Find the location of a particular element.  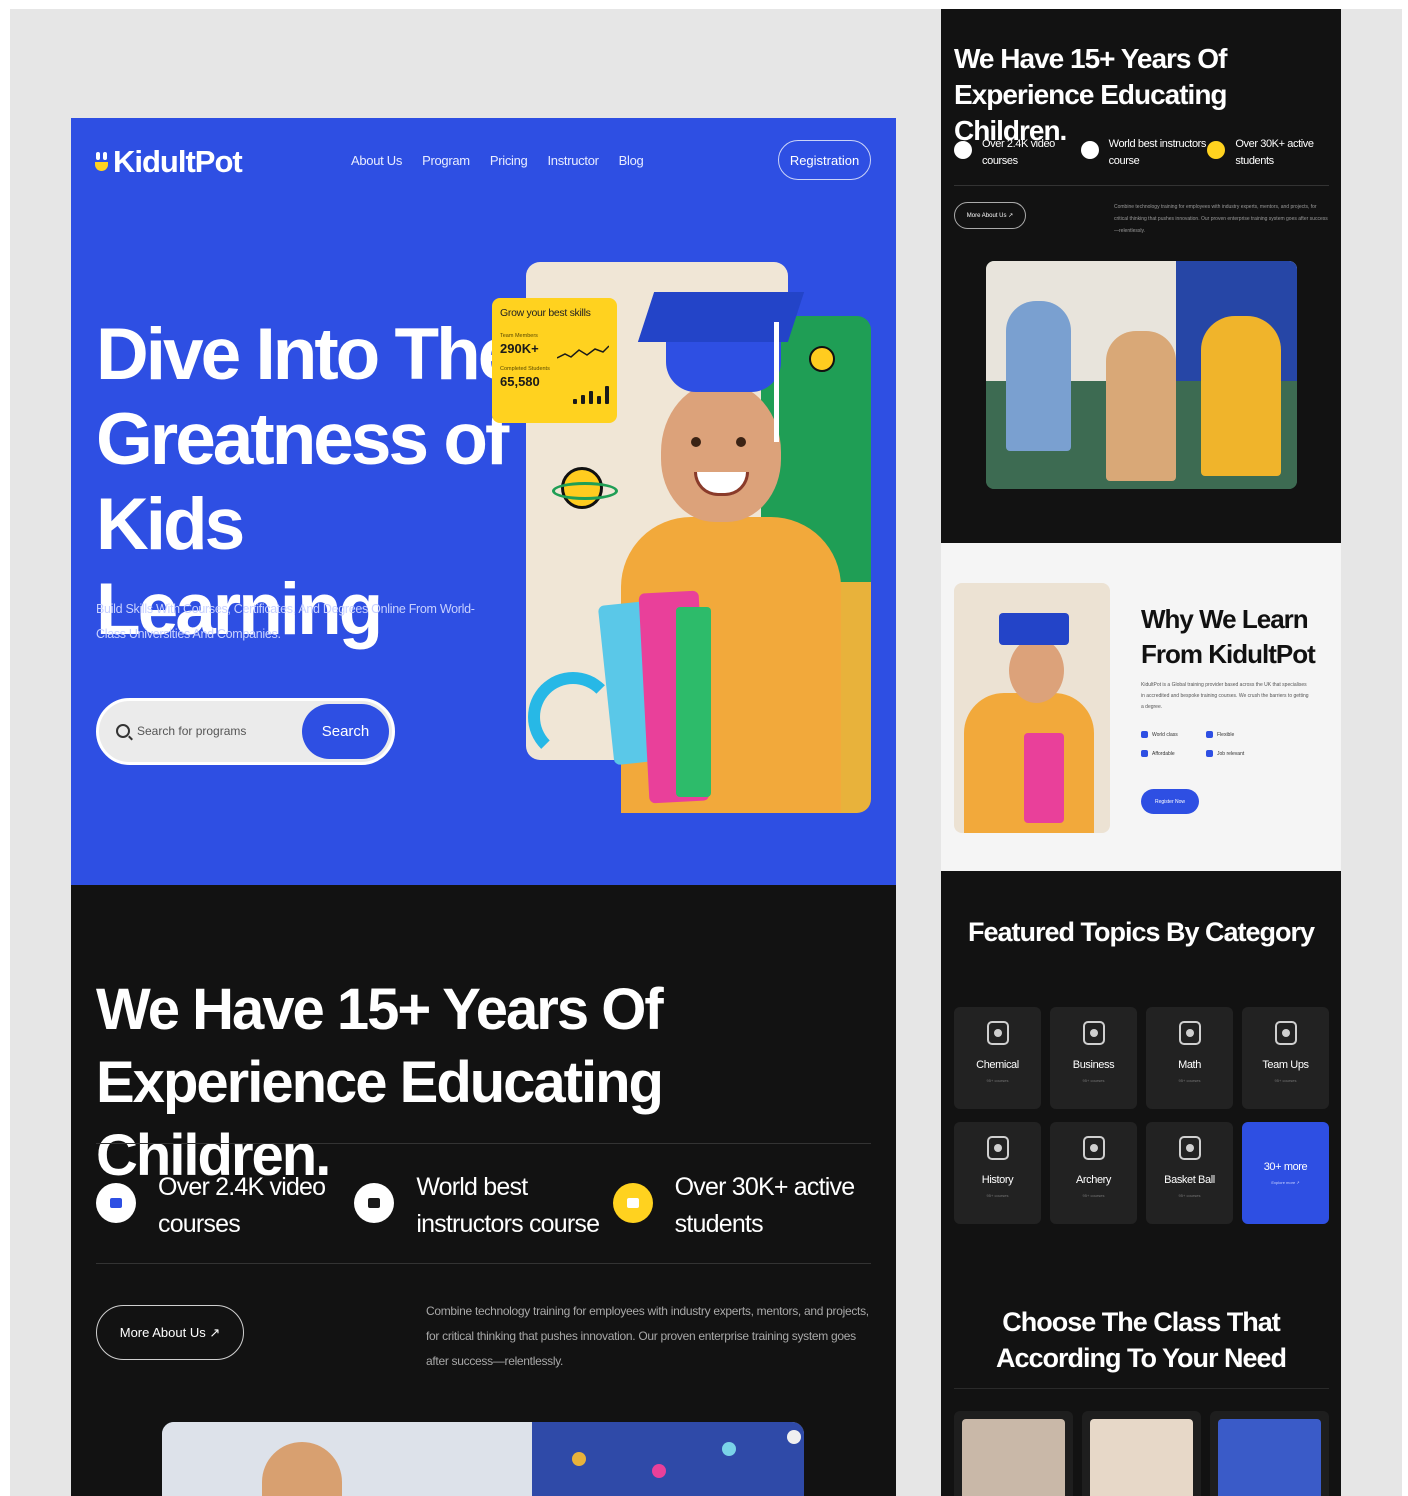

check-item: World class is located at coordinates (1173, 734).